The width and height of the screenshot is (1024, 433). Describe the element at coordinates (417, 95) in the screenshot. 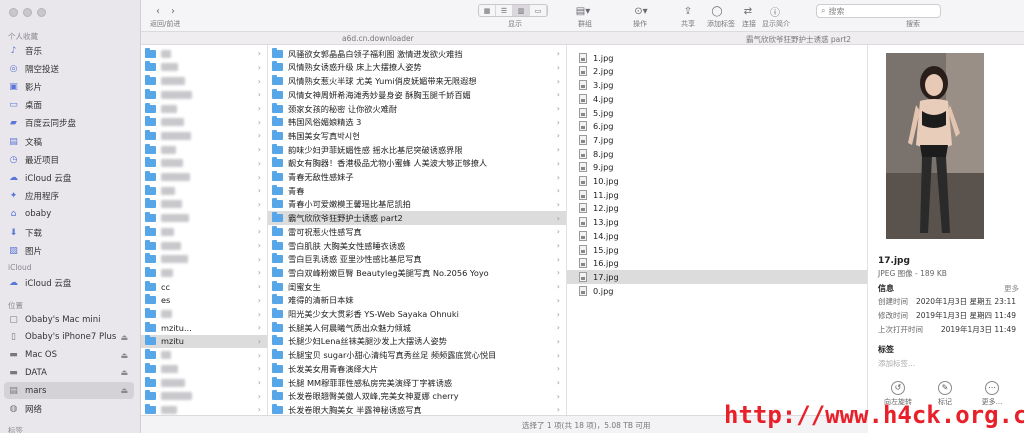

I see `folder-row: 风情女神周妍希海滩秀妙曼身姿 酥胸玉腿千娇百媚 ›` at that location.